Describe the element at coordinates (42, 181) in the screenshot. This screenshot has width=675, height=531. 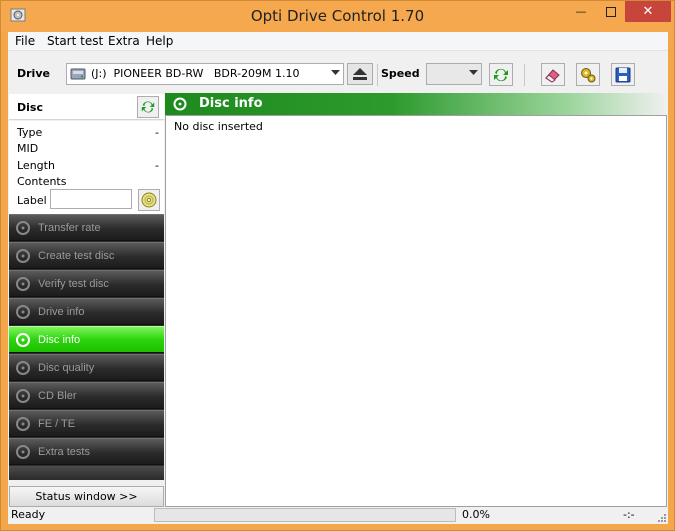
I see `prop-label: Contents` at that location.